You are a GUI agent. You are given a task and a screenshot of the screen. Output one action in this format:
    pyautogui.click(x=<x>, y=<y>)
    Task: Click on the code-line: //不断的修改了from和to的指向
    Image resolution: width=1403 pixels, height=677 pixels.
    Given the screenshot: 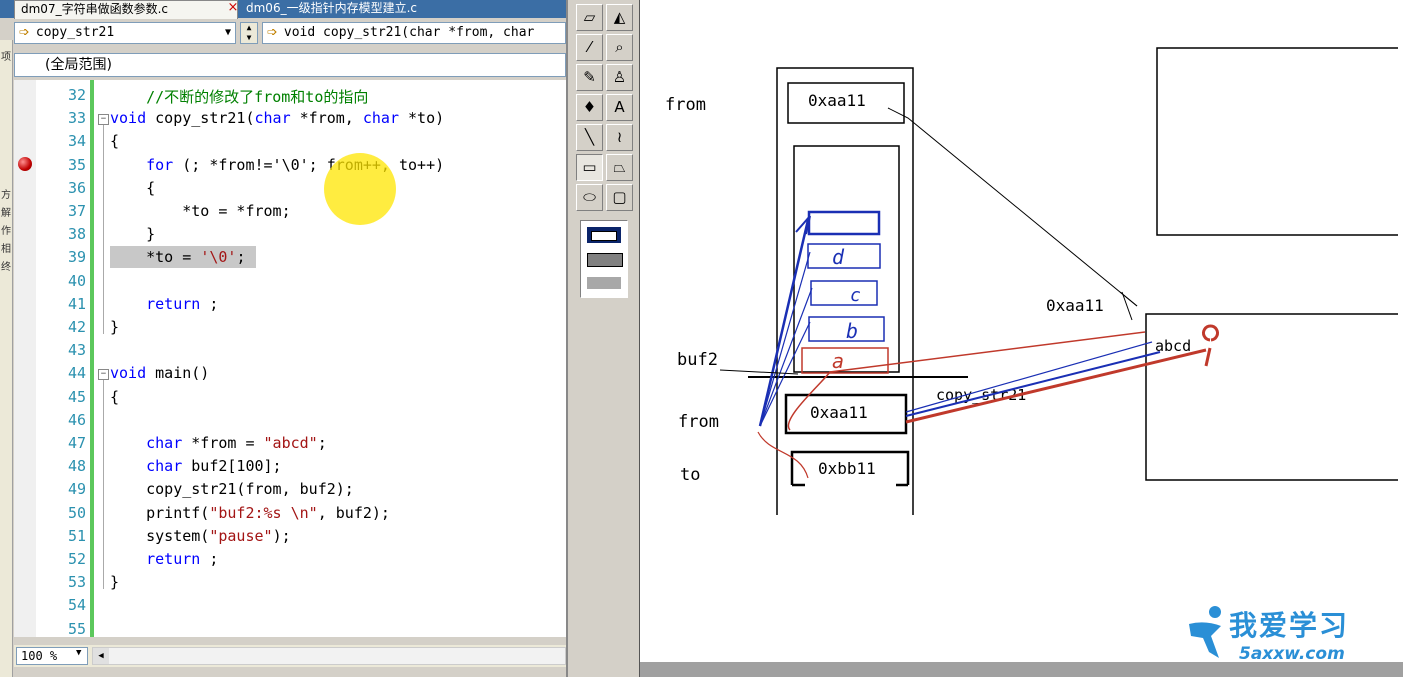 What is the action you would take?
    pyautogui.click(x=239, y=96)
    